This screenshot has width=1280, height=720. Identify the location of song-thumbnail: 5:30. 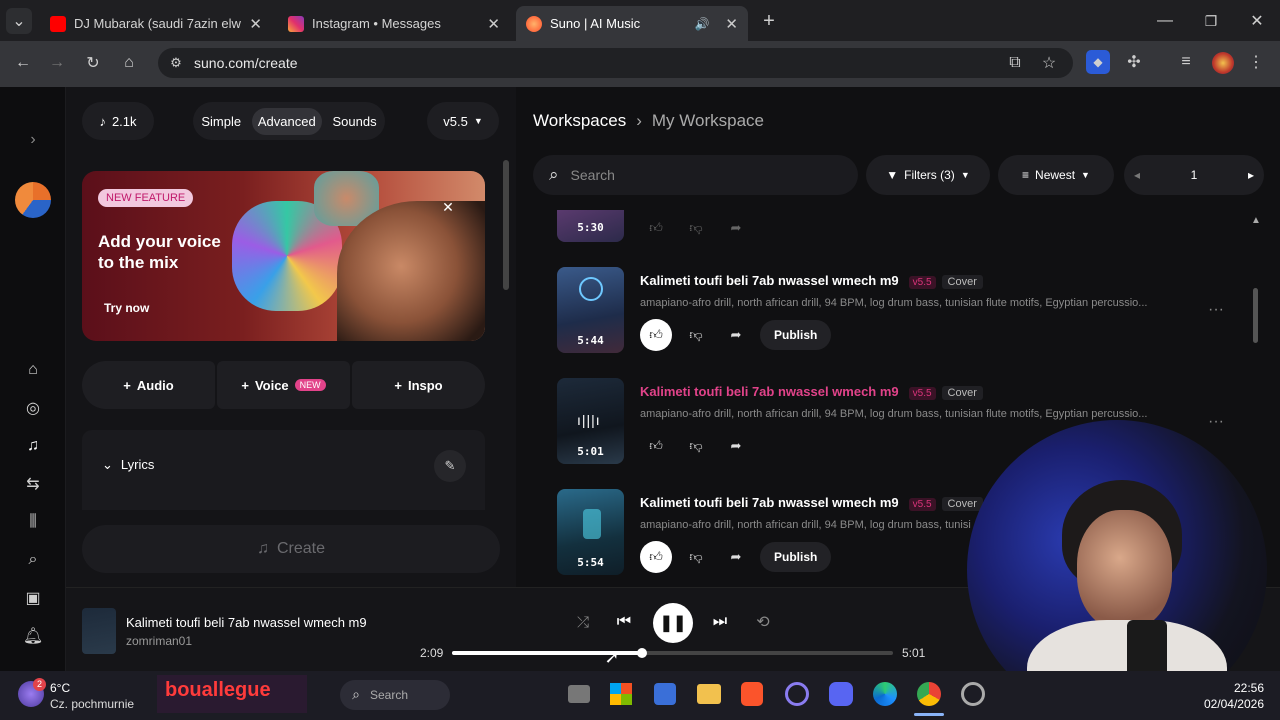
(590, 226).